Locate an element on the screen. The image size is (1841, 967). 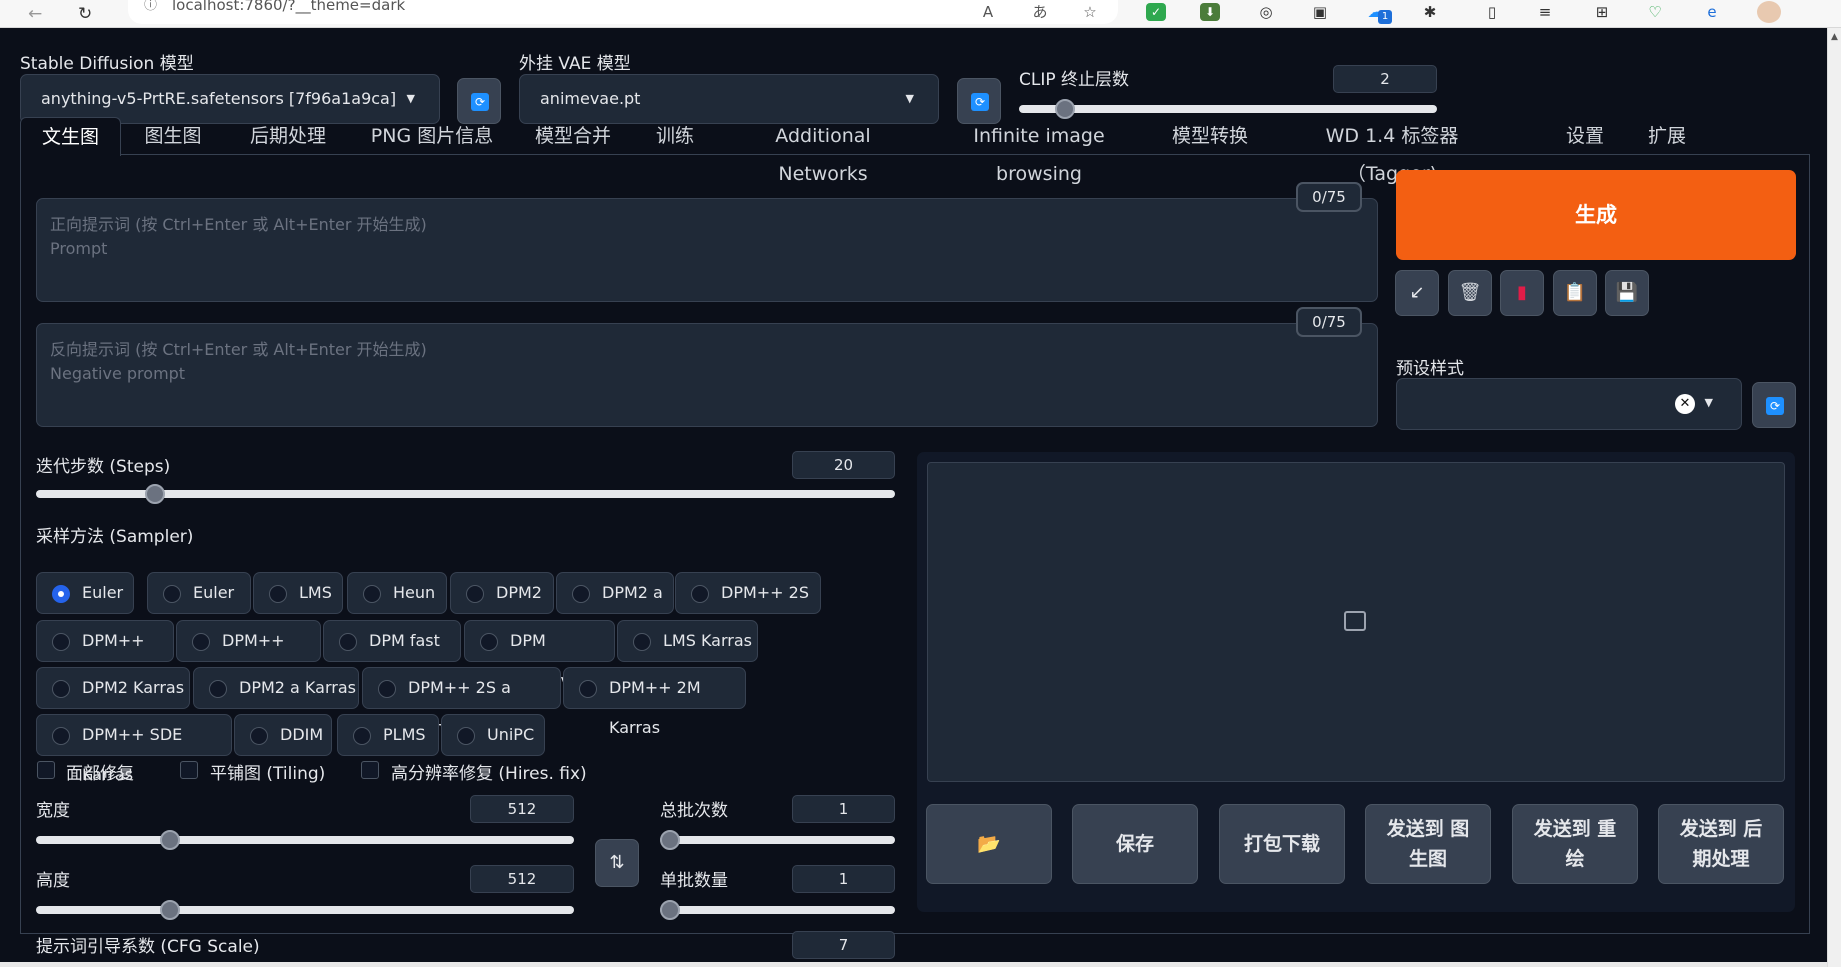
sampler-option: DPM++ 2M is located at coordinates (105, 655).